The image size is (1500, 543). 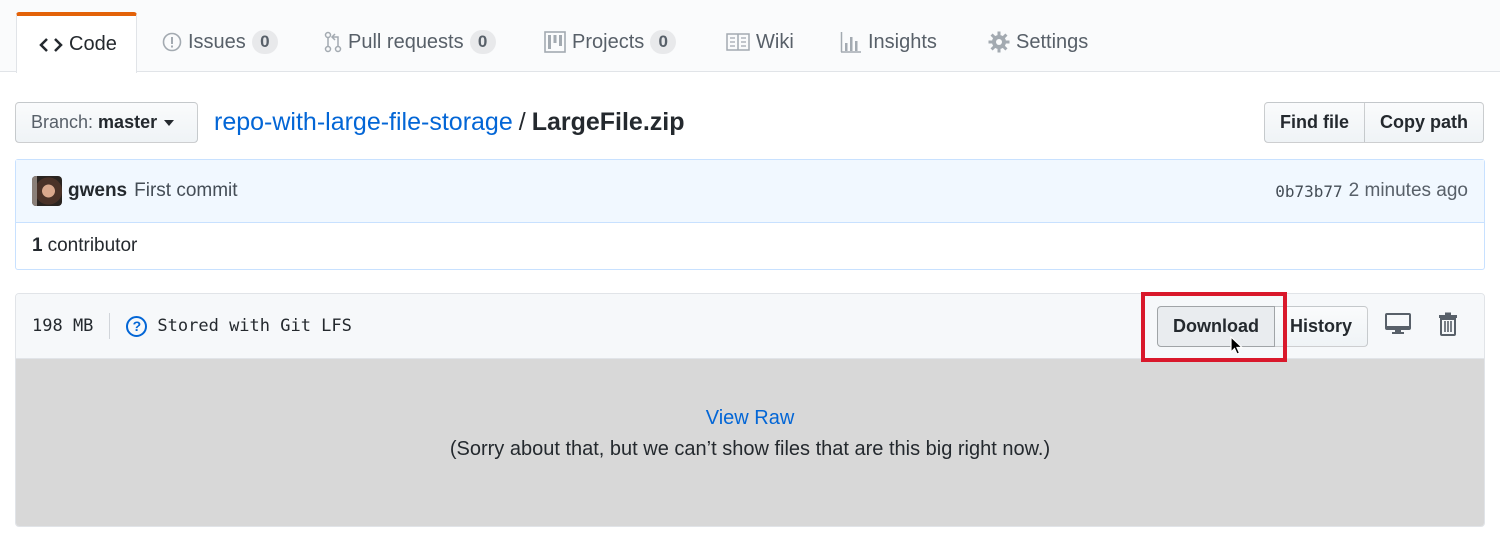 What do you see at coordinates (1314, 122) in the screenshot?
I see `find-file-button: Find file` at bounding box center [1314, 122].